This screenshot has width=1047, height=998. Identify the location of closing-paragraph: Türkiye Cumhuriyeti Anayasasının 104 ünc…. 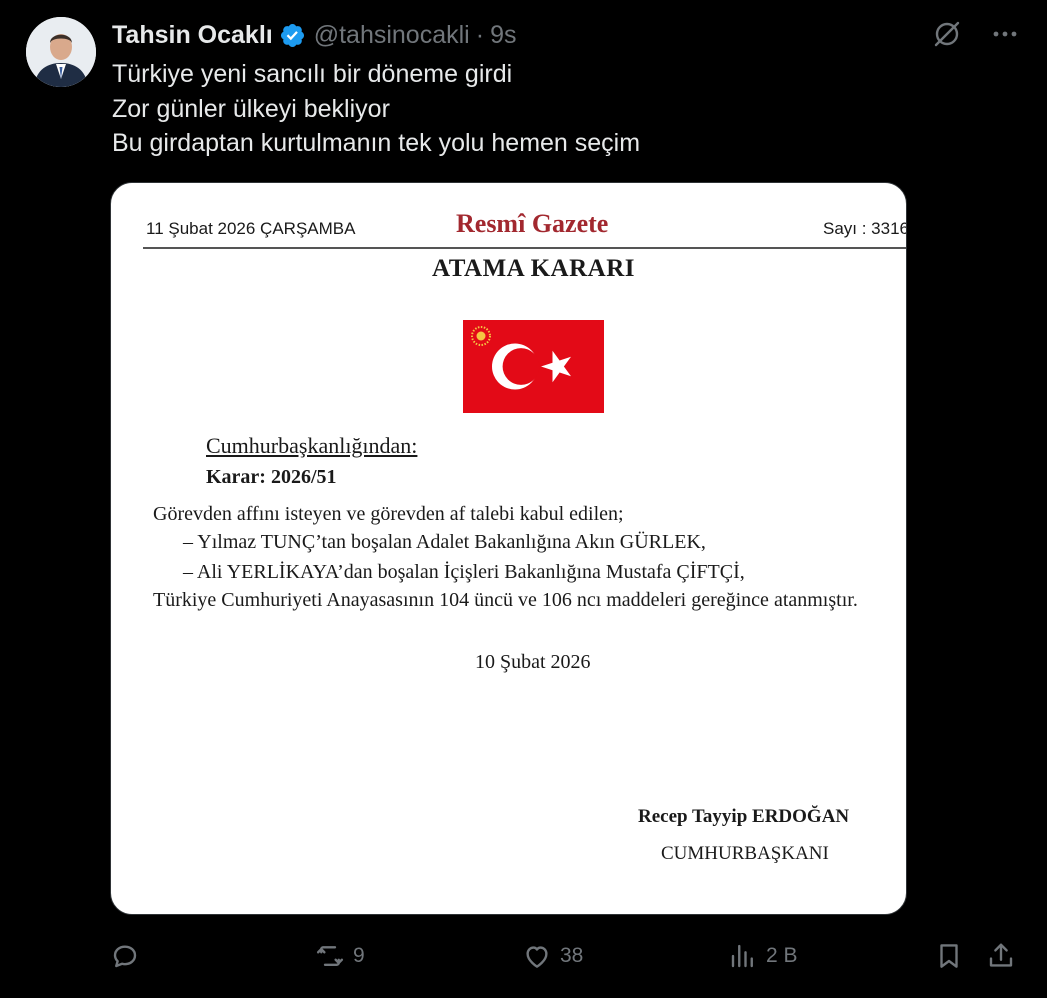
(505, 600).